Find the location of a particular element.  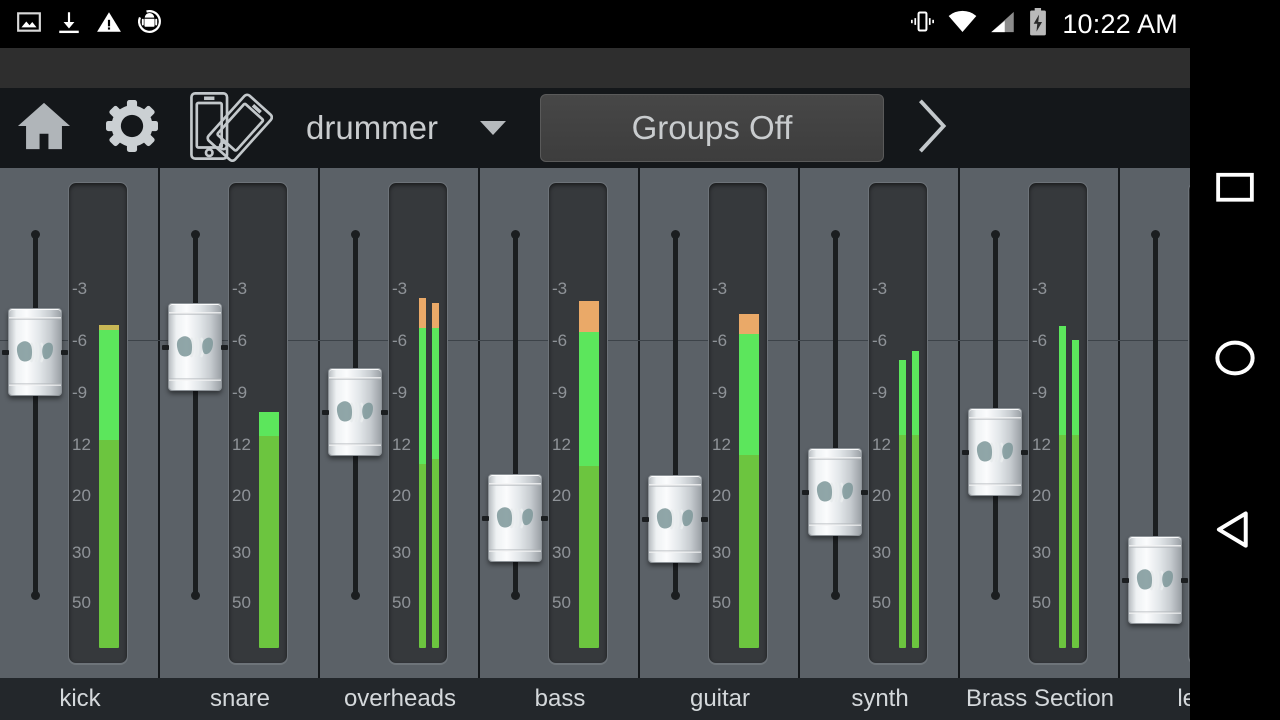

mixer-channel: -3 -6 -9 12 20 30 50 synth is located at coordinates (880, 444).